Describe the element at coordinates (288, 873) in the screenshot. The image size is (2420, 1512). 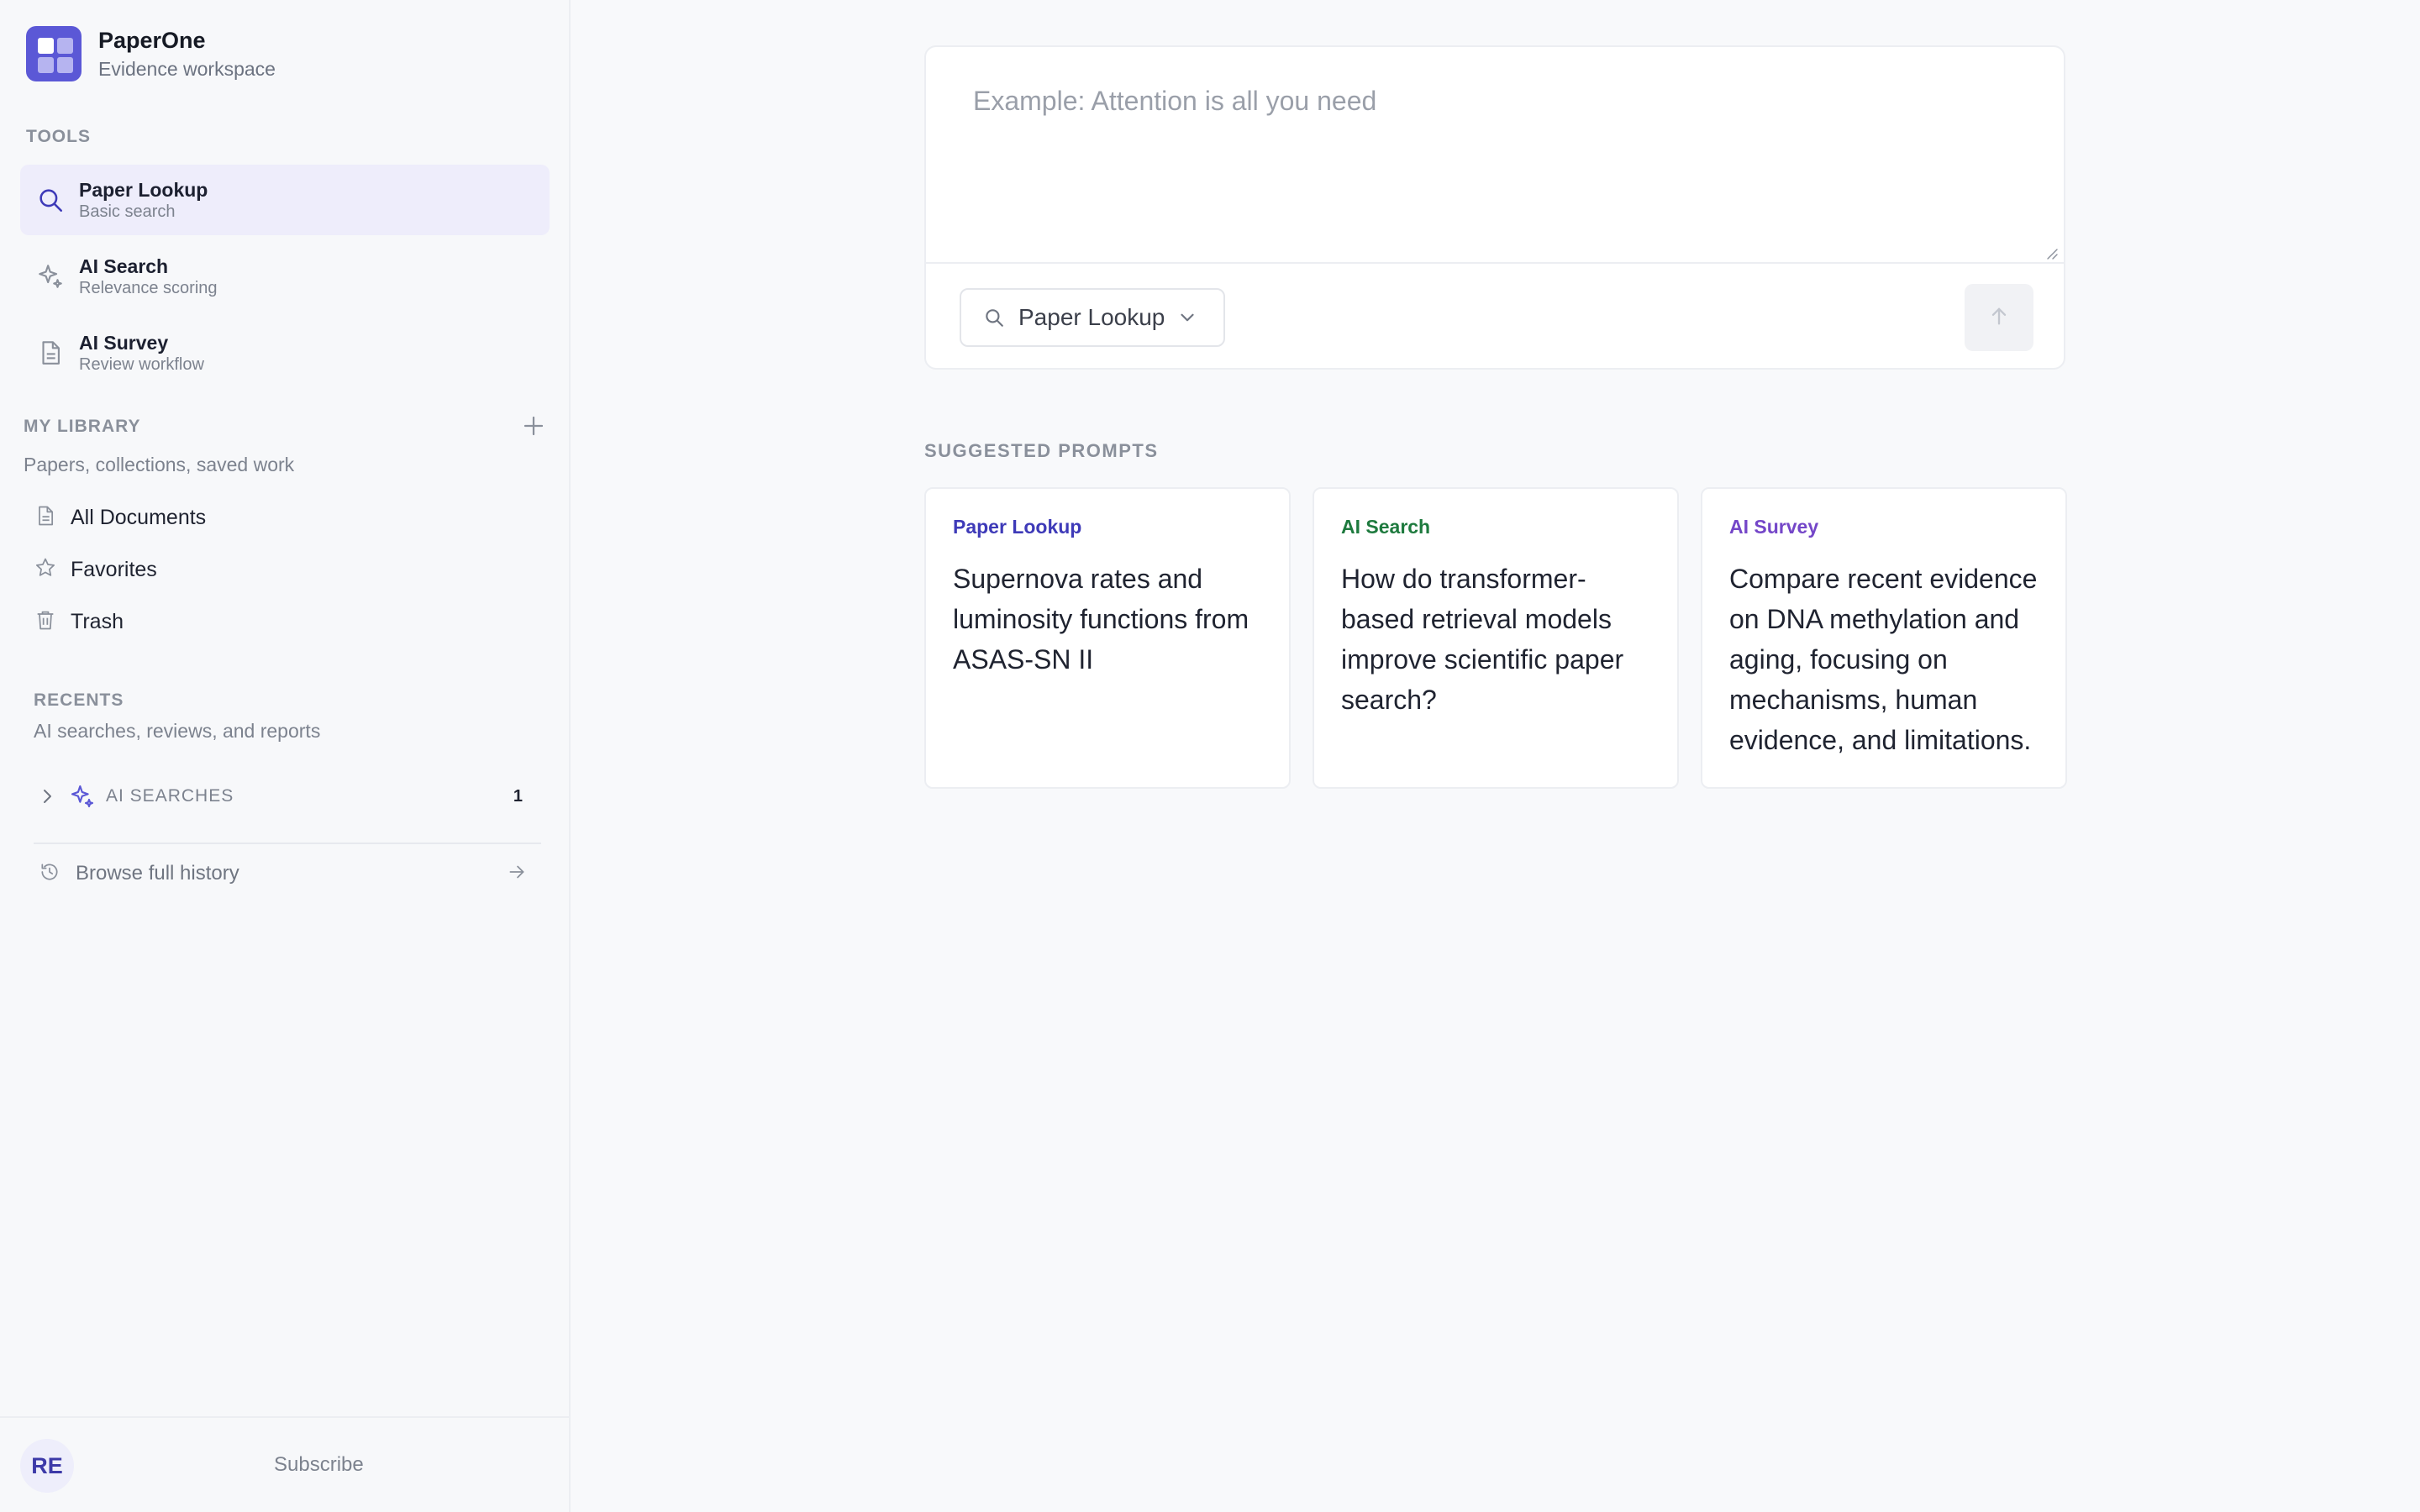
I see `browse-history-link: Browse full history` at that location.